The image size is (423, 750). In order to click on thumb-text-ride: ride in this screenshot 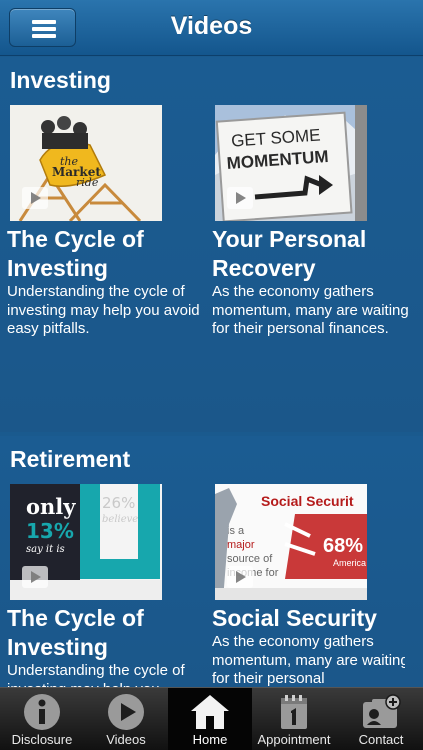, I will do `click(87, 182)`.